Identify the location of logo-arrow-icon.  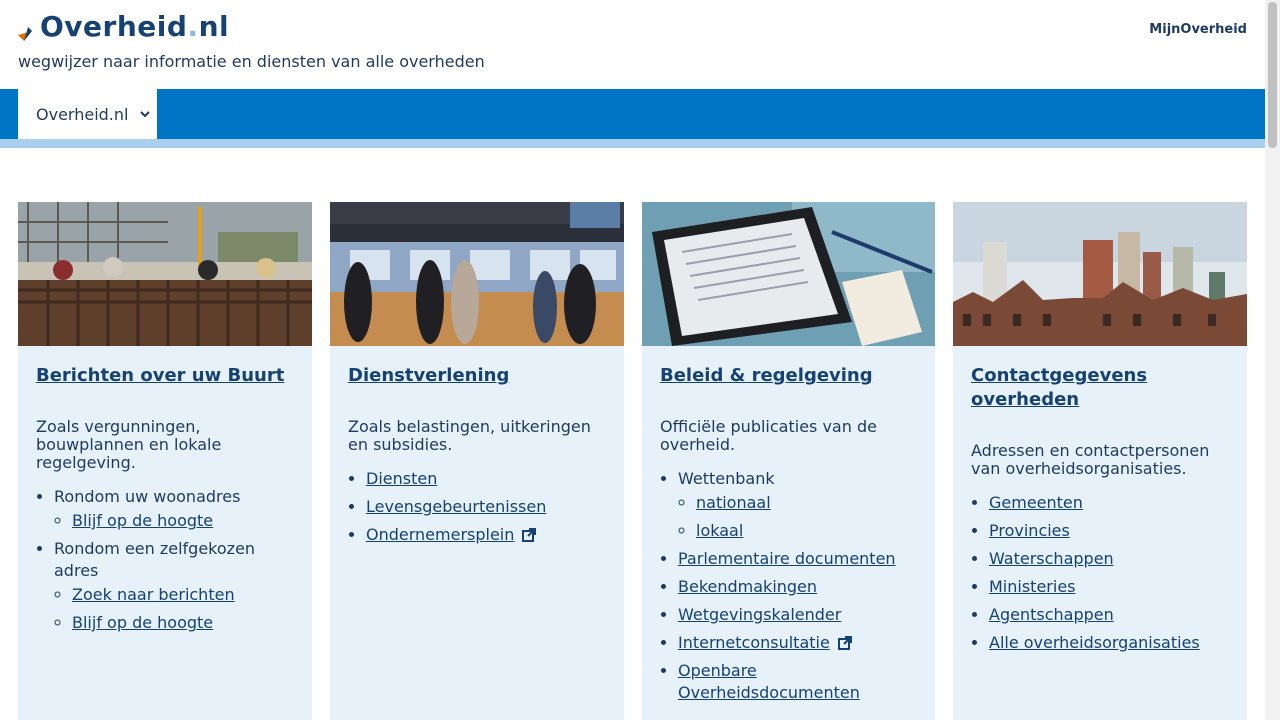
(29, 26).